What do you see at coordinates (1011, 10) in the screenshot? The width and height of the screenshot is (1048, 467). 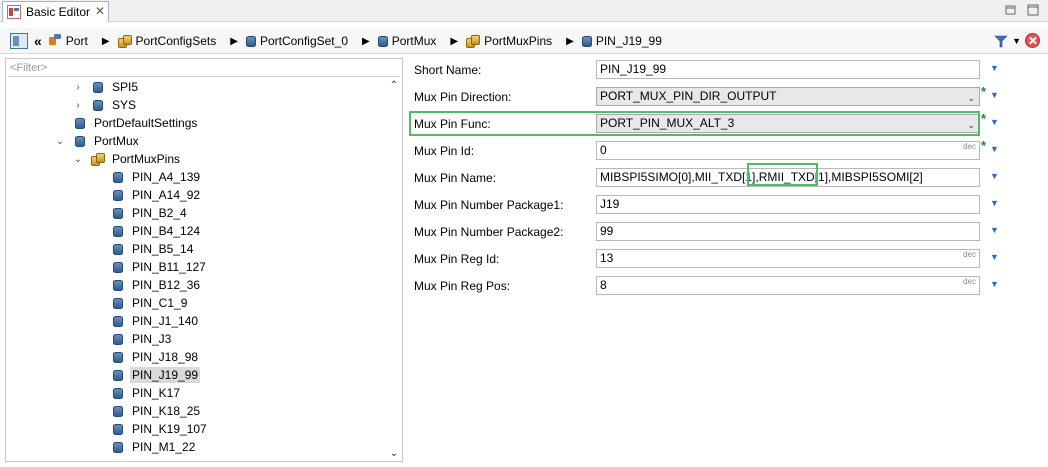 I see `minimize-icon` at bounding box center [1011, 10].